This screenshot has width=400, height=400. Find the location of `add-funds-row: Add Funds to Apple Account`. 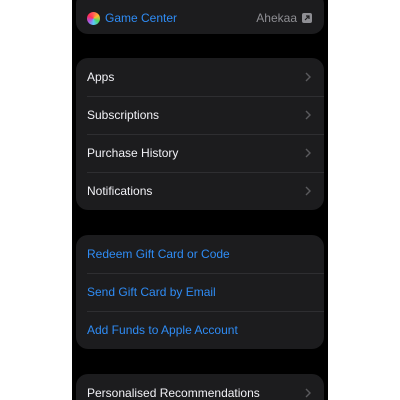

add-funds-row: Add Funds to Apple Account is located at coordinates (200, 330).